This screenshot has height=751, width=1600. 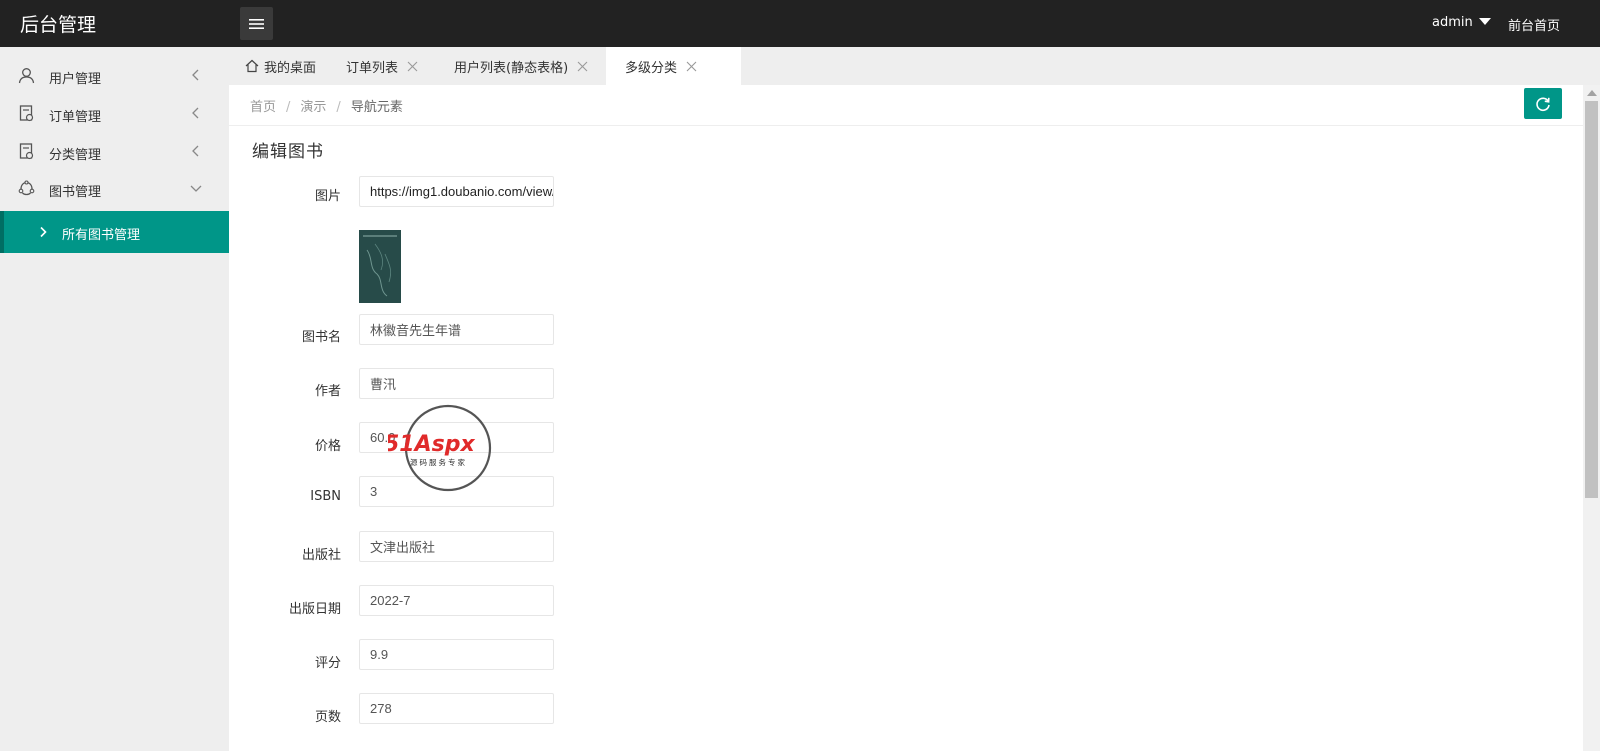 What do you see at coordinates (325, 496) in the screenshot?
I see `isbn-label: ISBN` at bounding box center [325, 496].